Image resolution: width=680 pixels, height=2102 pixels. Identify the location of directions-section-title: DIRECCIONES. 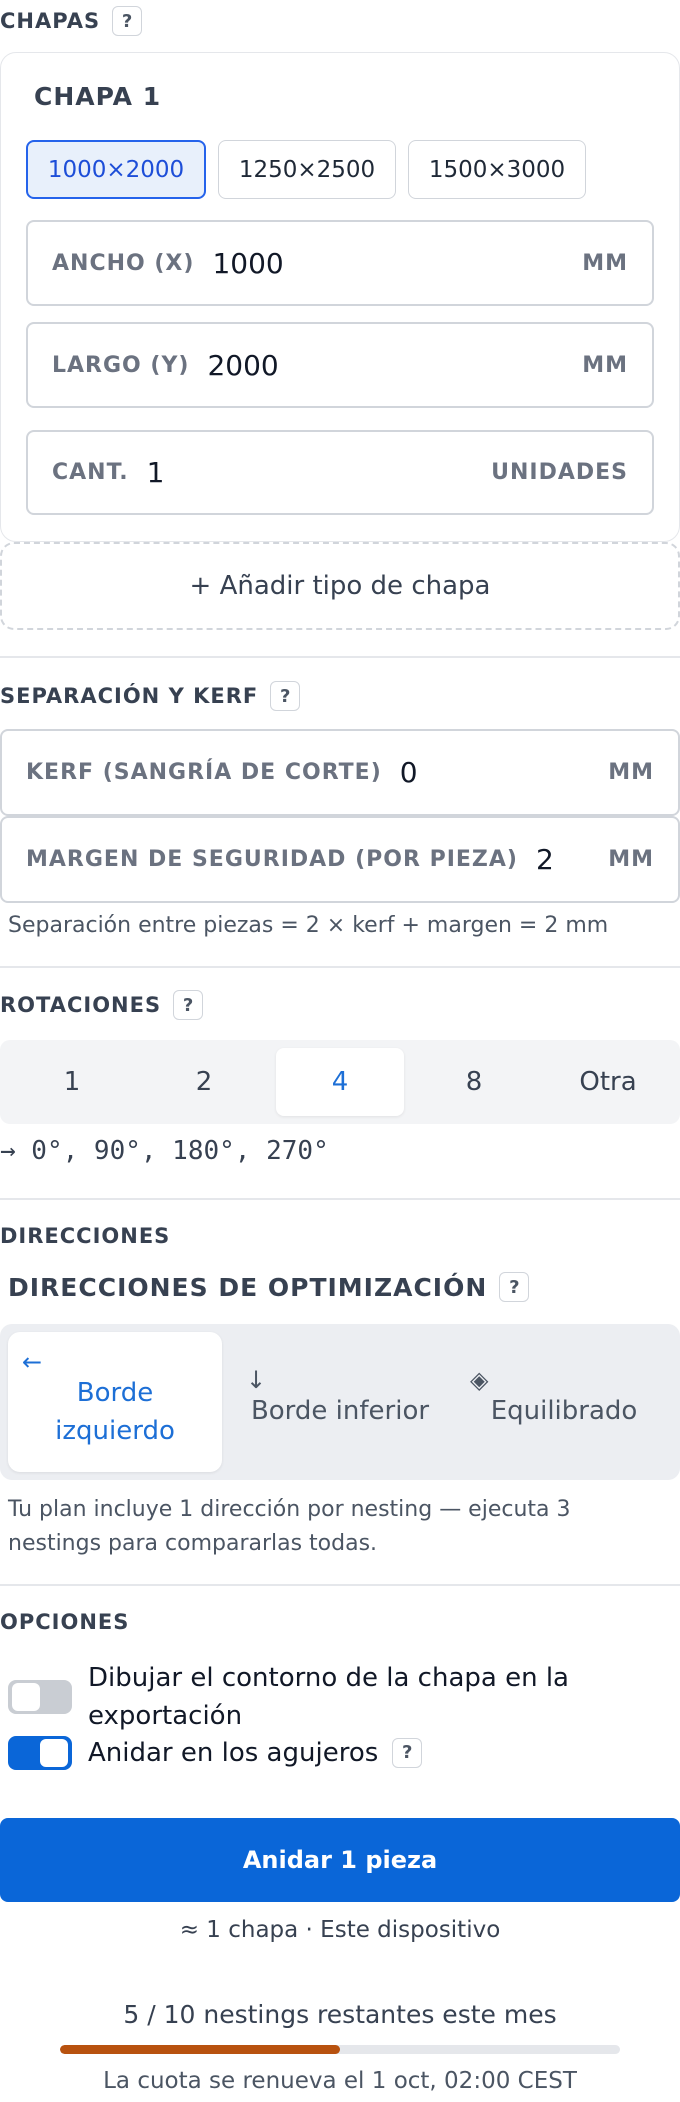
(85, 1236).